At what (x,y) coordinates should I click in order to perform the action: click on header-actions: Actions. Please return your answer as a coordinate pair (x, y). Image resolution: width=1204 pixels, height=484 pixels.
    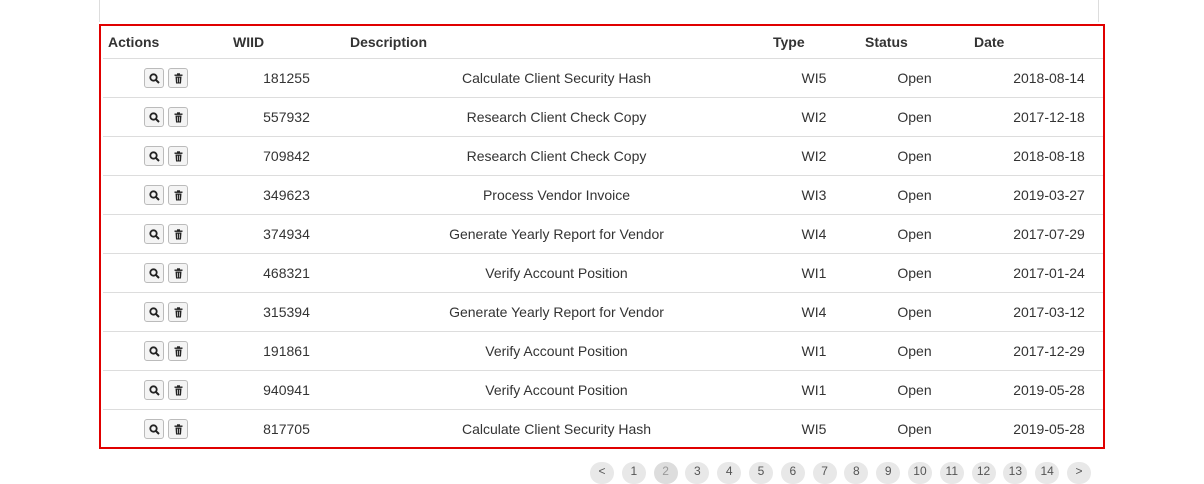
    Looking at the image, I should click on (165, 42).